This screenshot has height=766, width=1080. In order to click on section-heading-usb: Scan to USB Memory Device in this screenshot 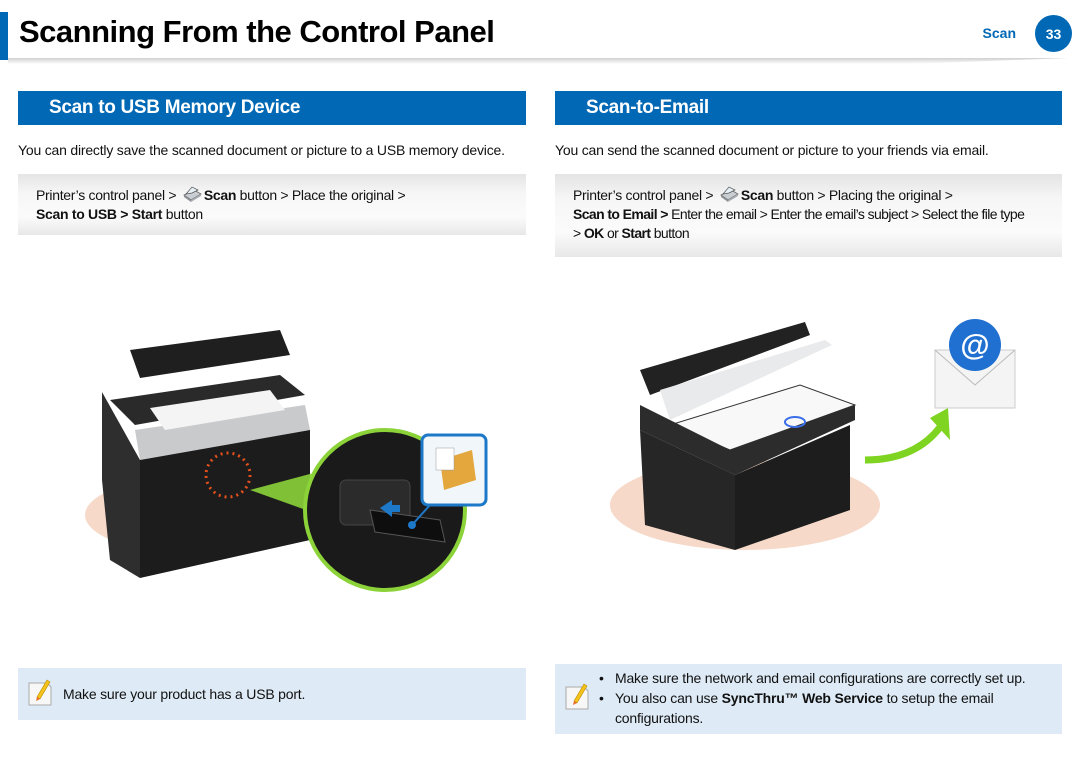, I will do `click(272, 108)`.